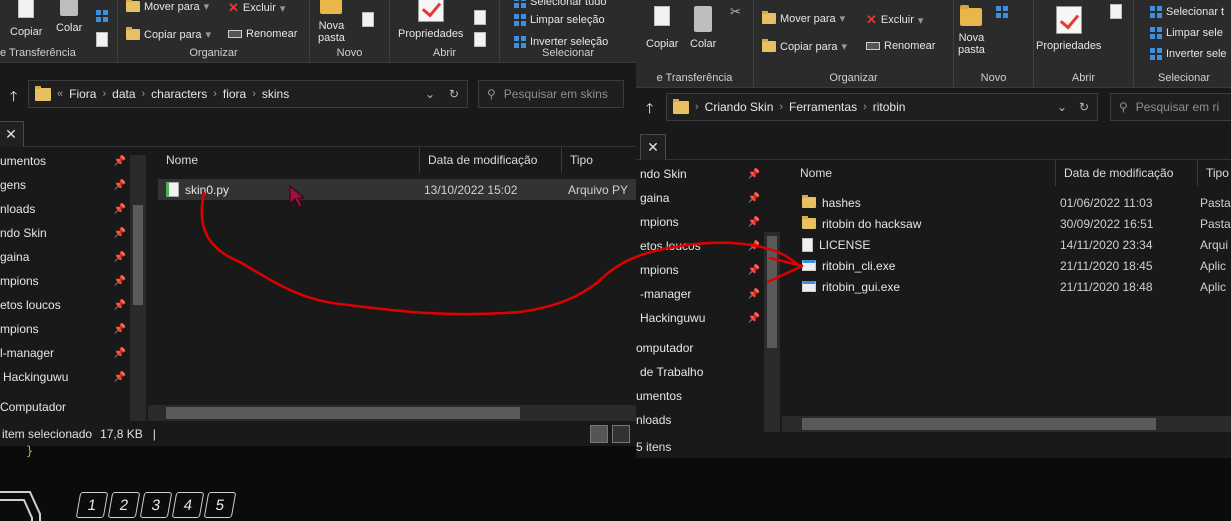  What do you see at coordinates (599, 434) in the screenshot?
I see `details-view-button` at bounding box center [599, 434].